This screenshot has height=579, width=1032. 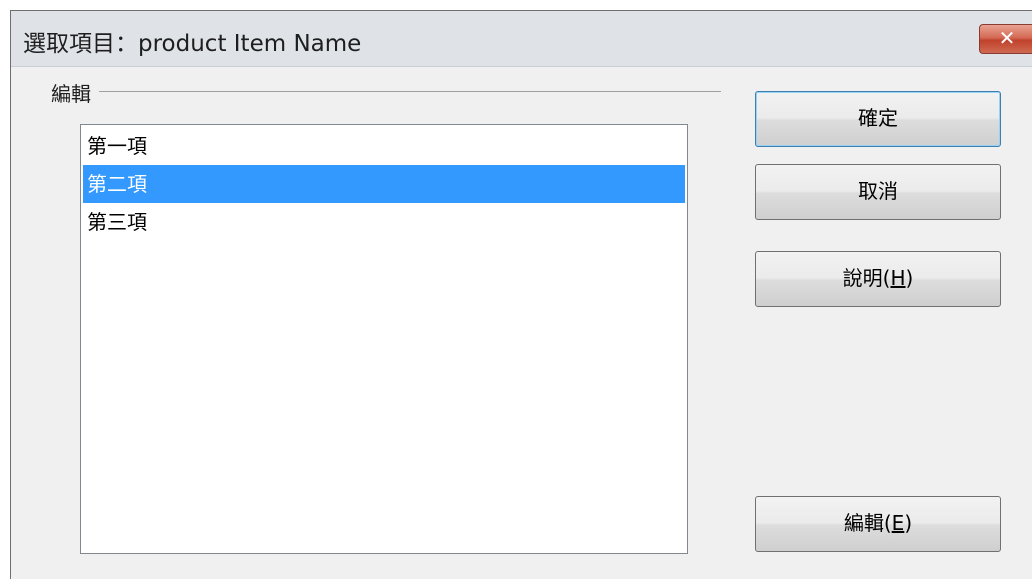 I want to click on help-button-label-after: ), so click(x=909, y=278).